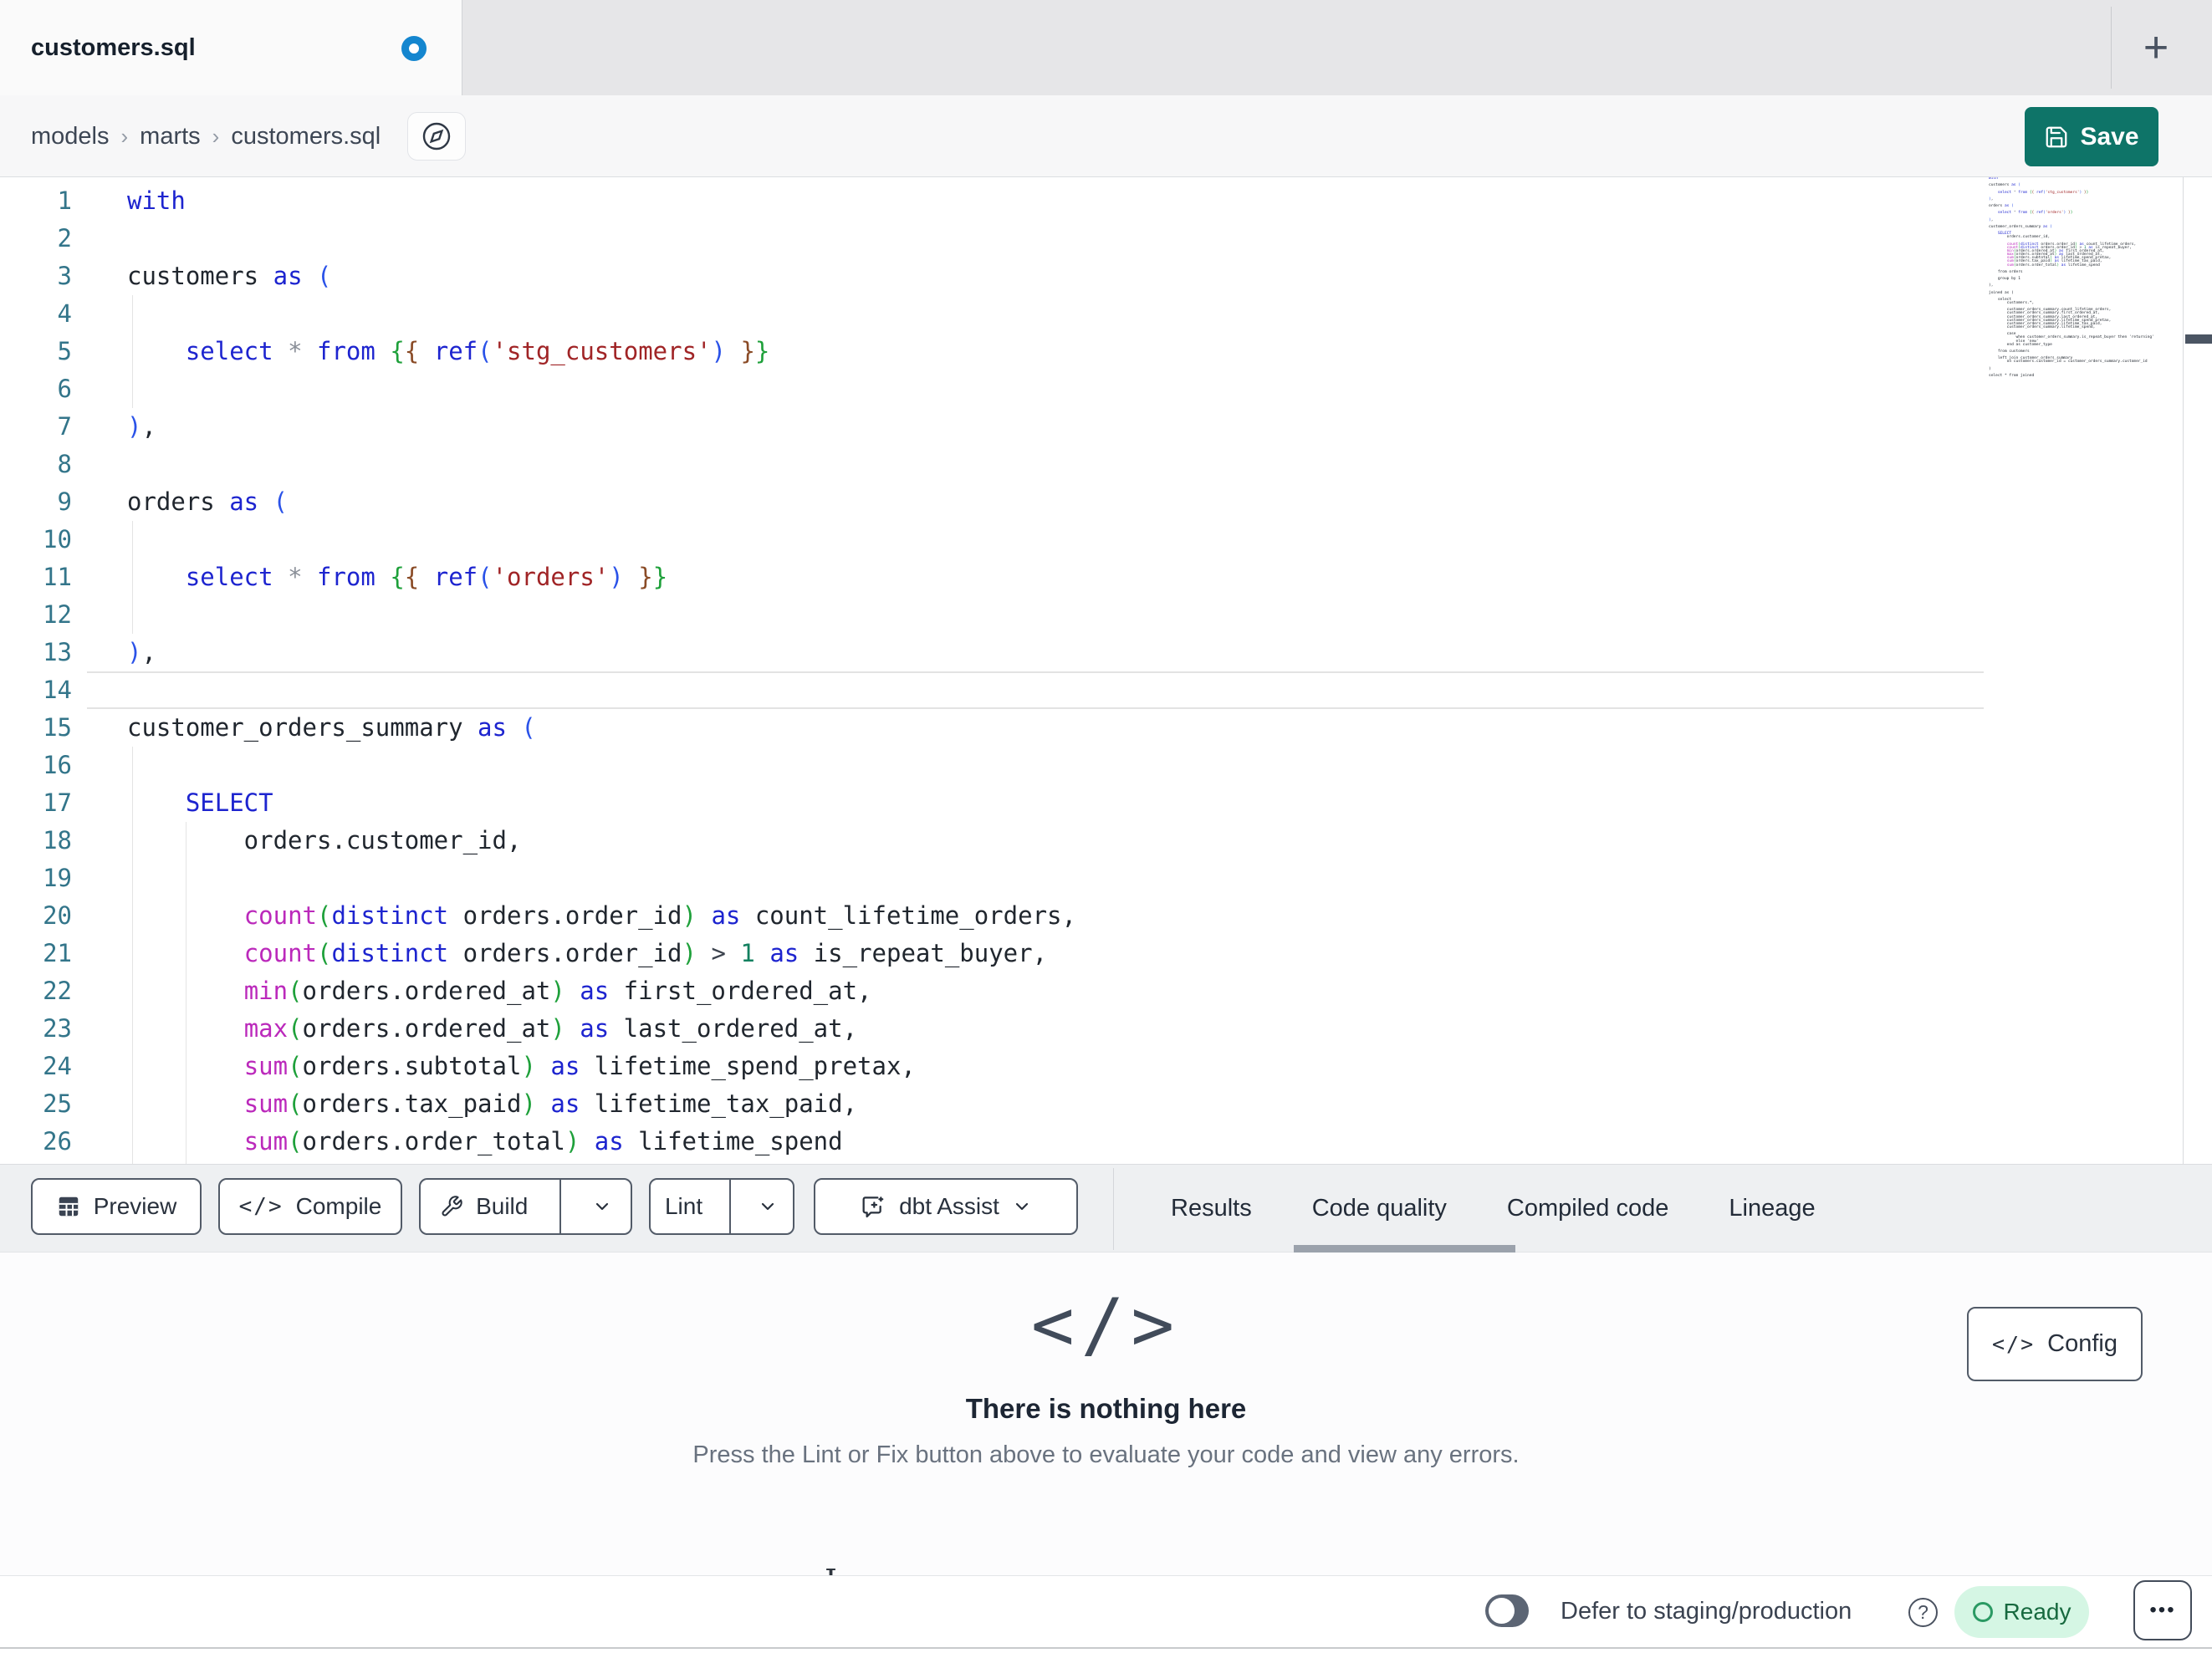 This screenshot has width=2212, height=1653. What do you see at coordinates (1707, 1611) in the screenshot?
I see `defer-label: Defer to staging/production` at bounding box center [1707, 1611].